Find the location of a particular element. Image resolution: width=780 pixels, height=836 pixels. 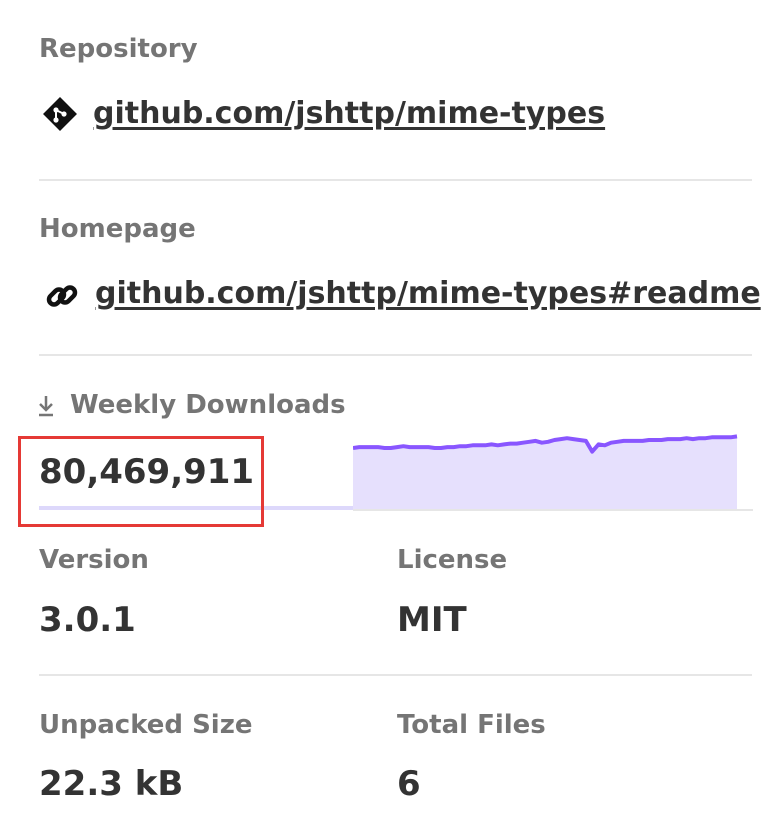

git-icon is located at coordinates (60, 114).